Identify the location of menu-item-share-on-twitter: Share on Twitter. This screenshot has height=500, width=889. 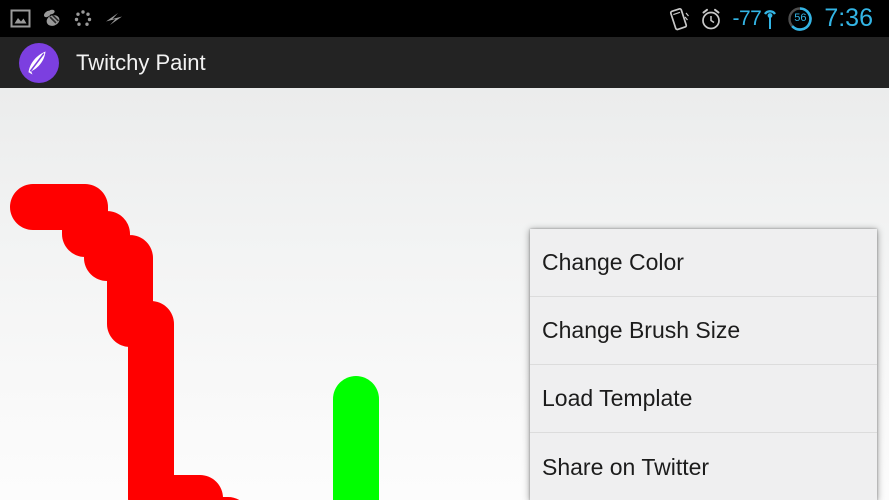
(703, 466).